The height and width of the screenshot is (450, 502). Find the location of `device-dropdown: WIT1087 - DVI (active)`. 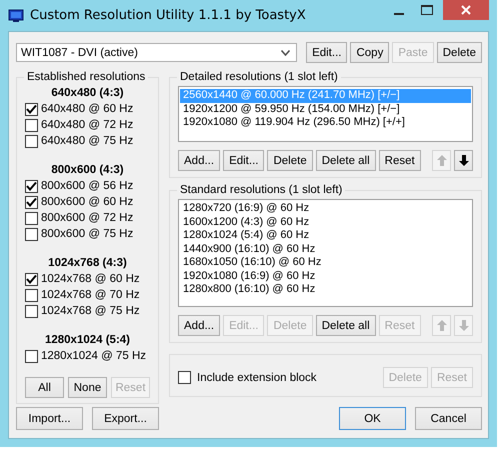

device-dropdown: WIT1087 - DVI (active) is located at coordinates (157, 52).